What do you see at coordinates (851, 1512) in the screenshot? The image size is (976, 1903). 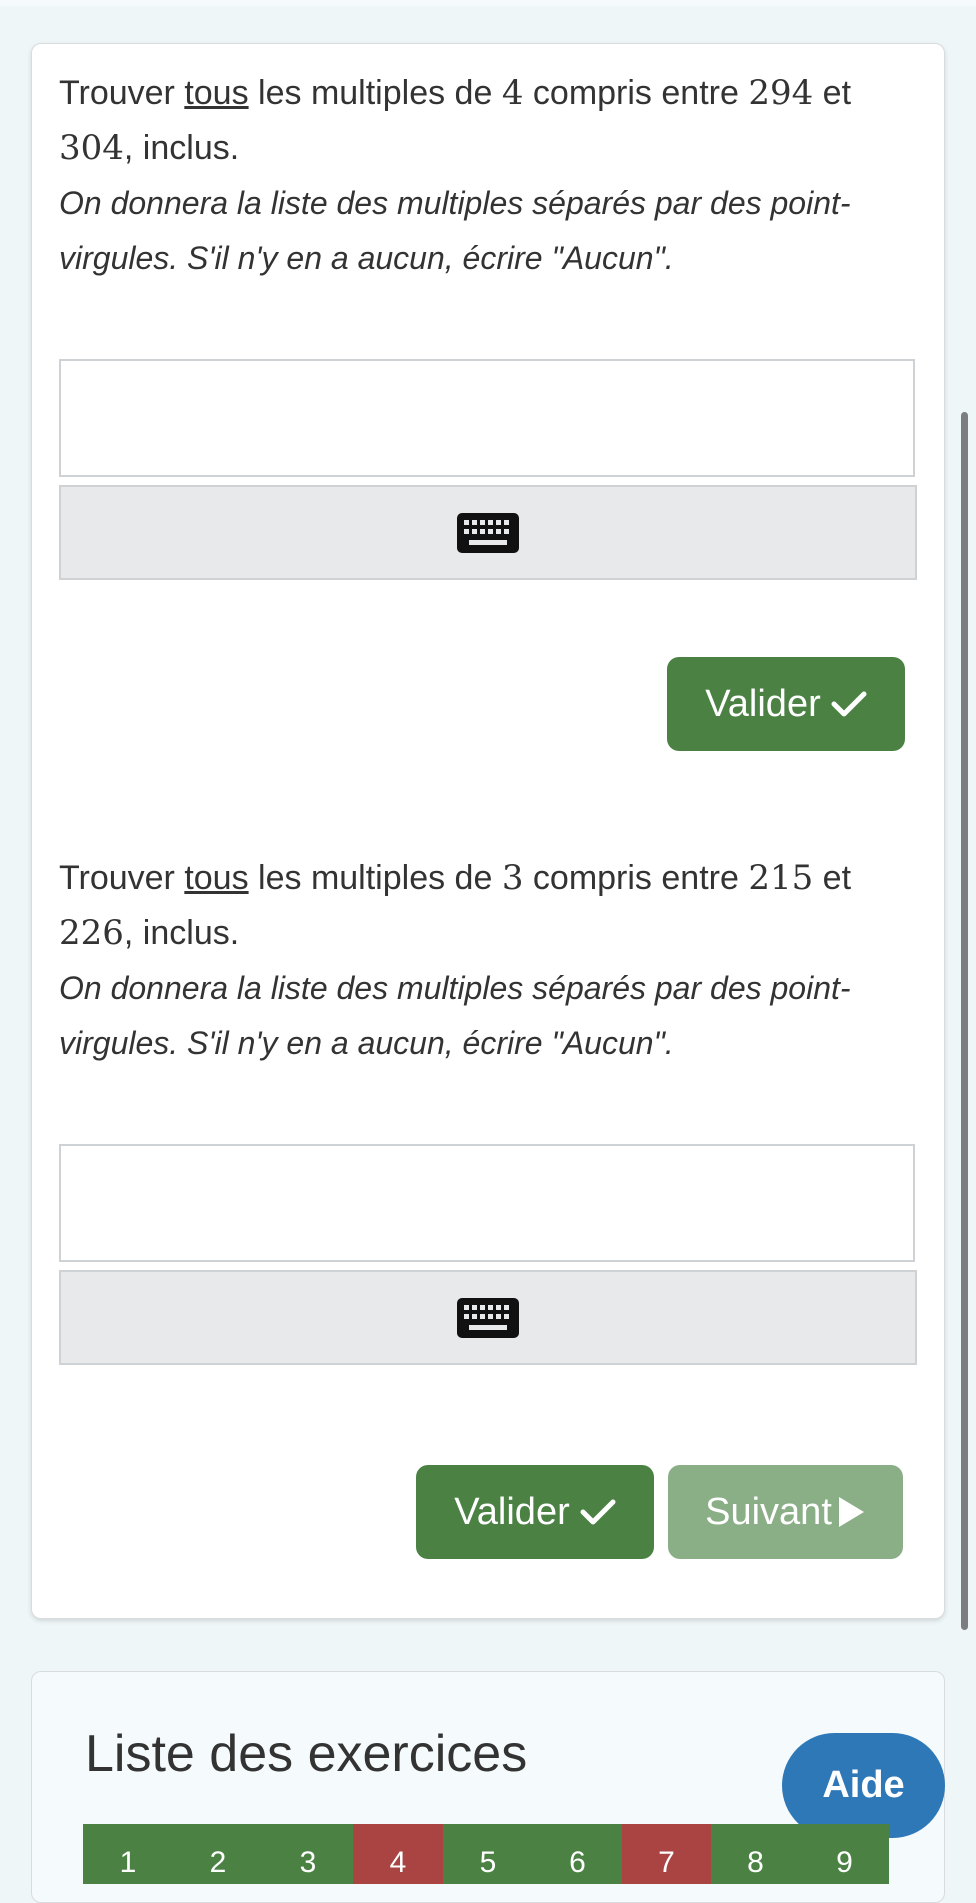 I see `play-arrow-icon` at bounding box center [851, 1512].